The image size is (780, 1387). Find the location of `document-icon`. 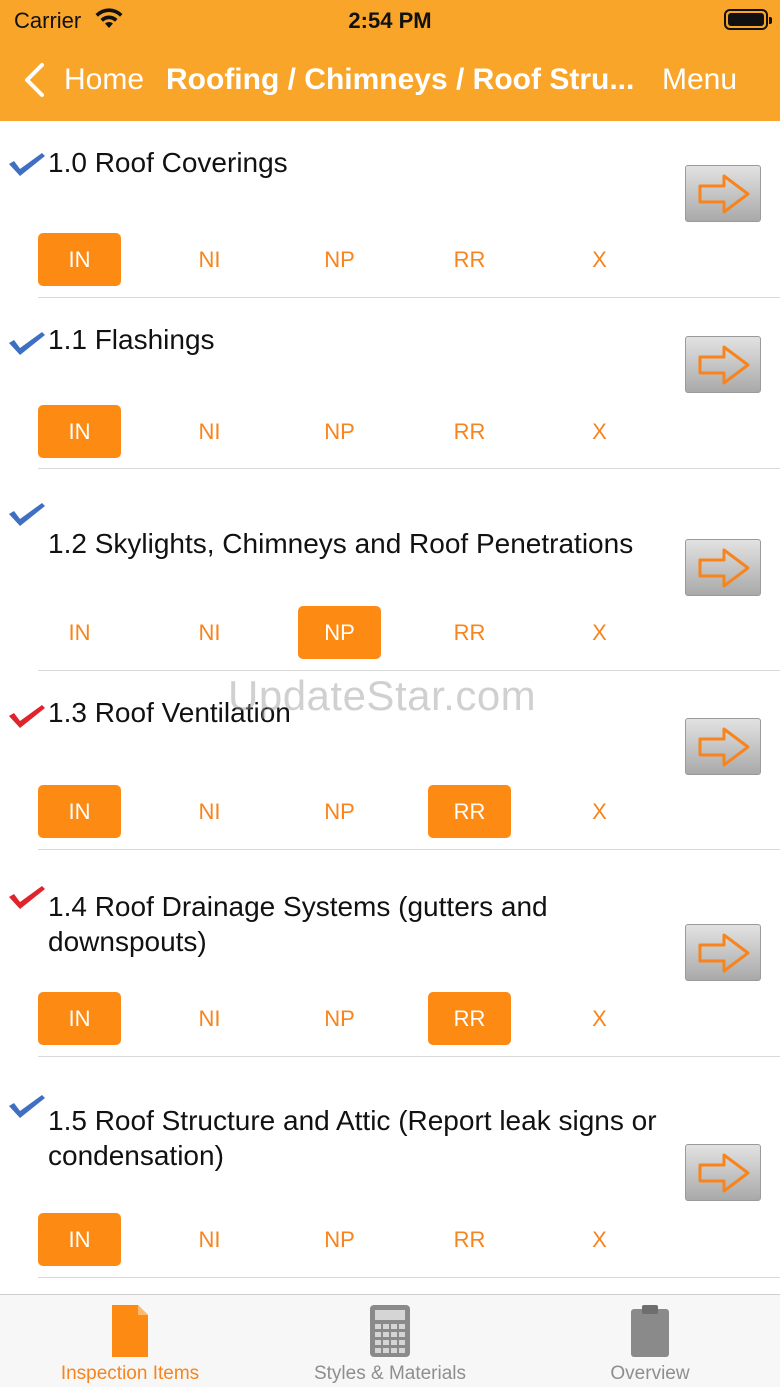

document-icon is located at coordinates (130, 1331).